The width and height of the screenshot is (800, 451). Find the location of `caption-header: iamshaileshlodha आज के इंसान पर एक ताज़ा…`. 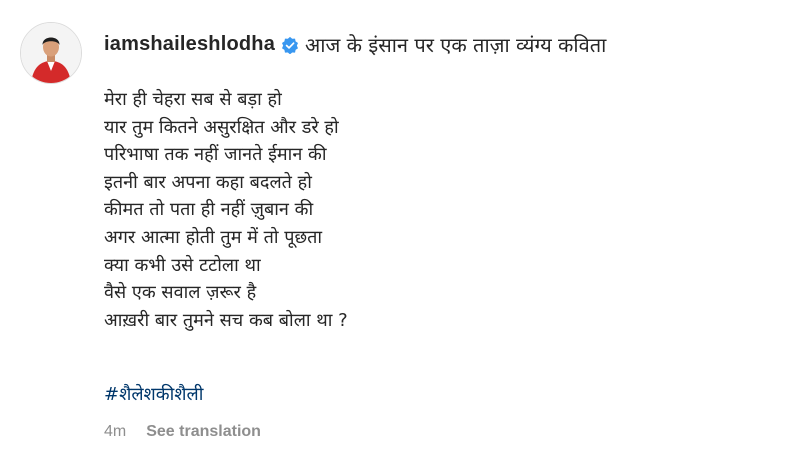

caption-header: iamshaileshlodha आज के इंसान पर एक ताज़ा… is located at coordinates (355, 44).